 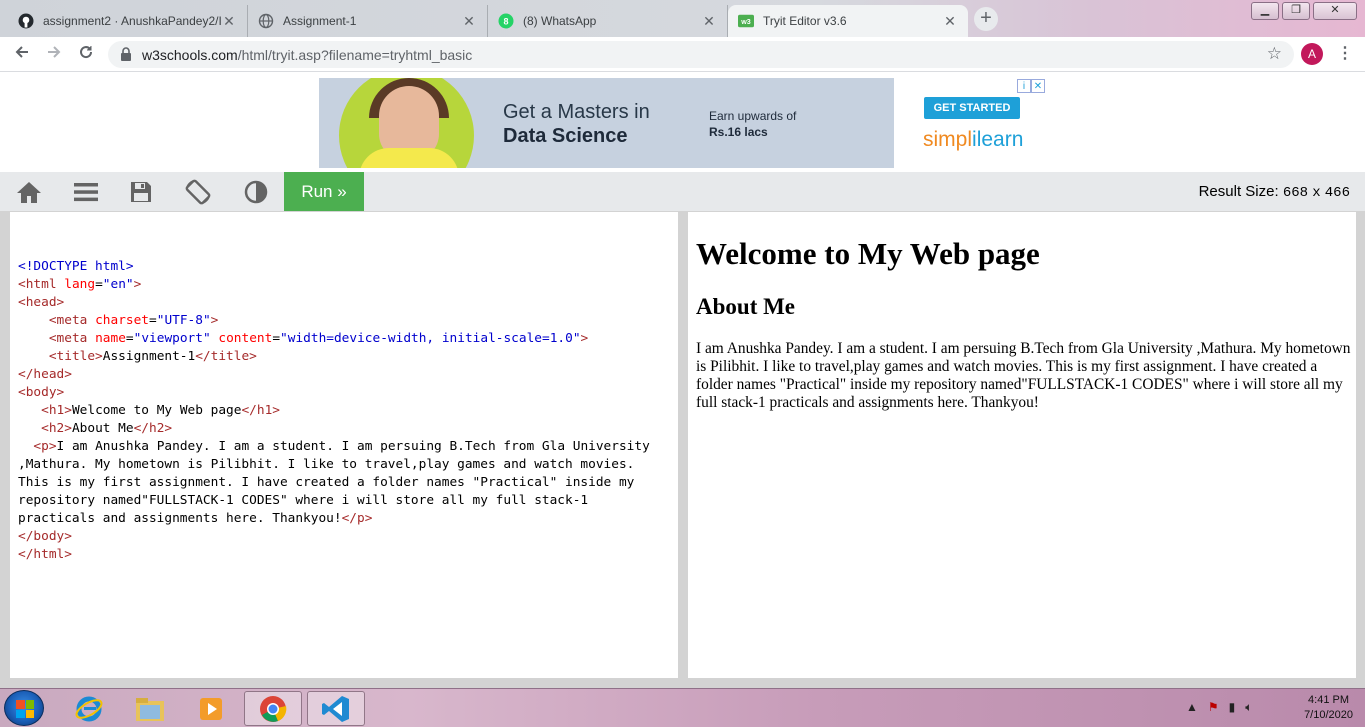 What do you see at coordinates (122, 320) in the screenshot?
I see `code-token: charset` at bounding box center [122, 320].